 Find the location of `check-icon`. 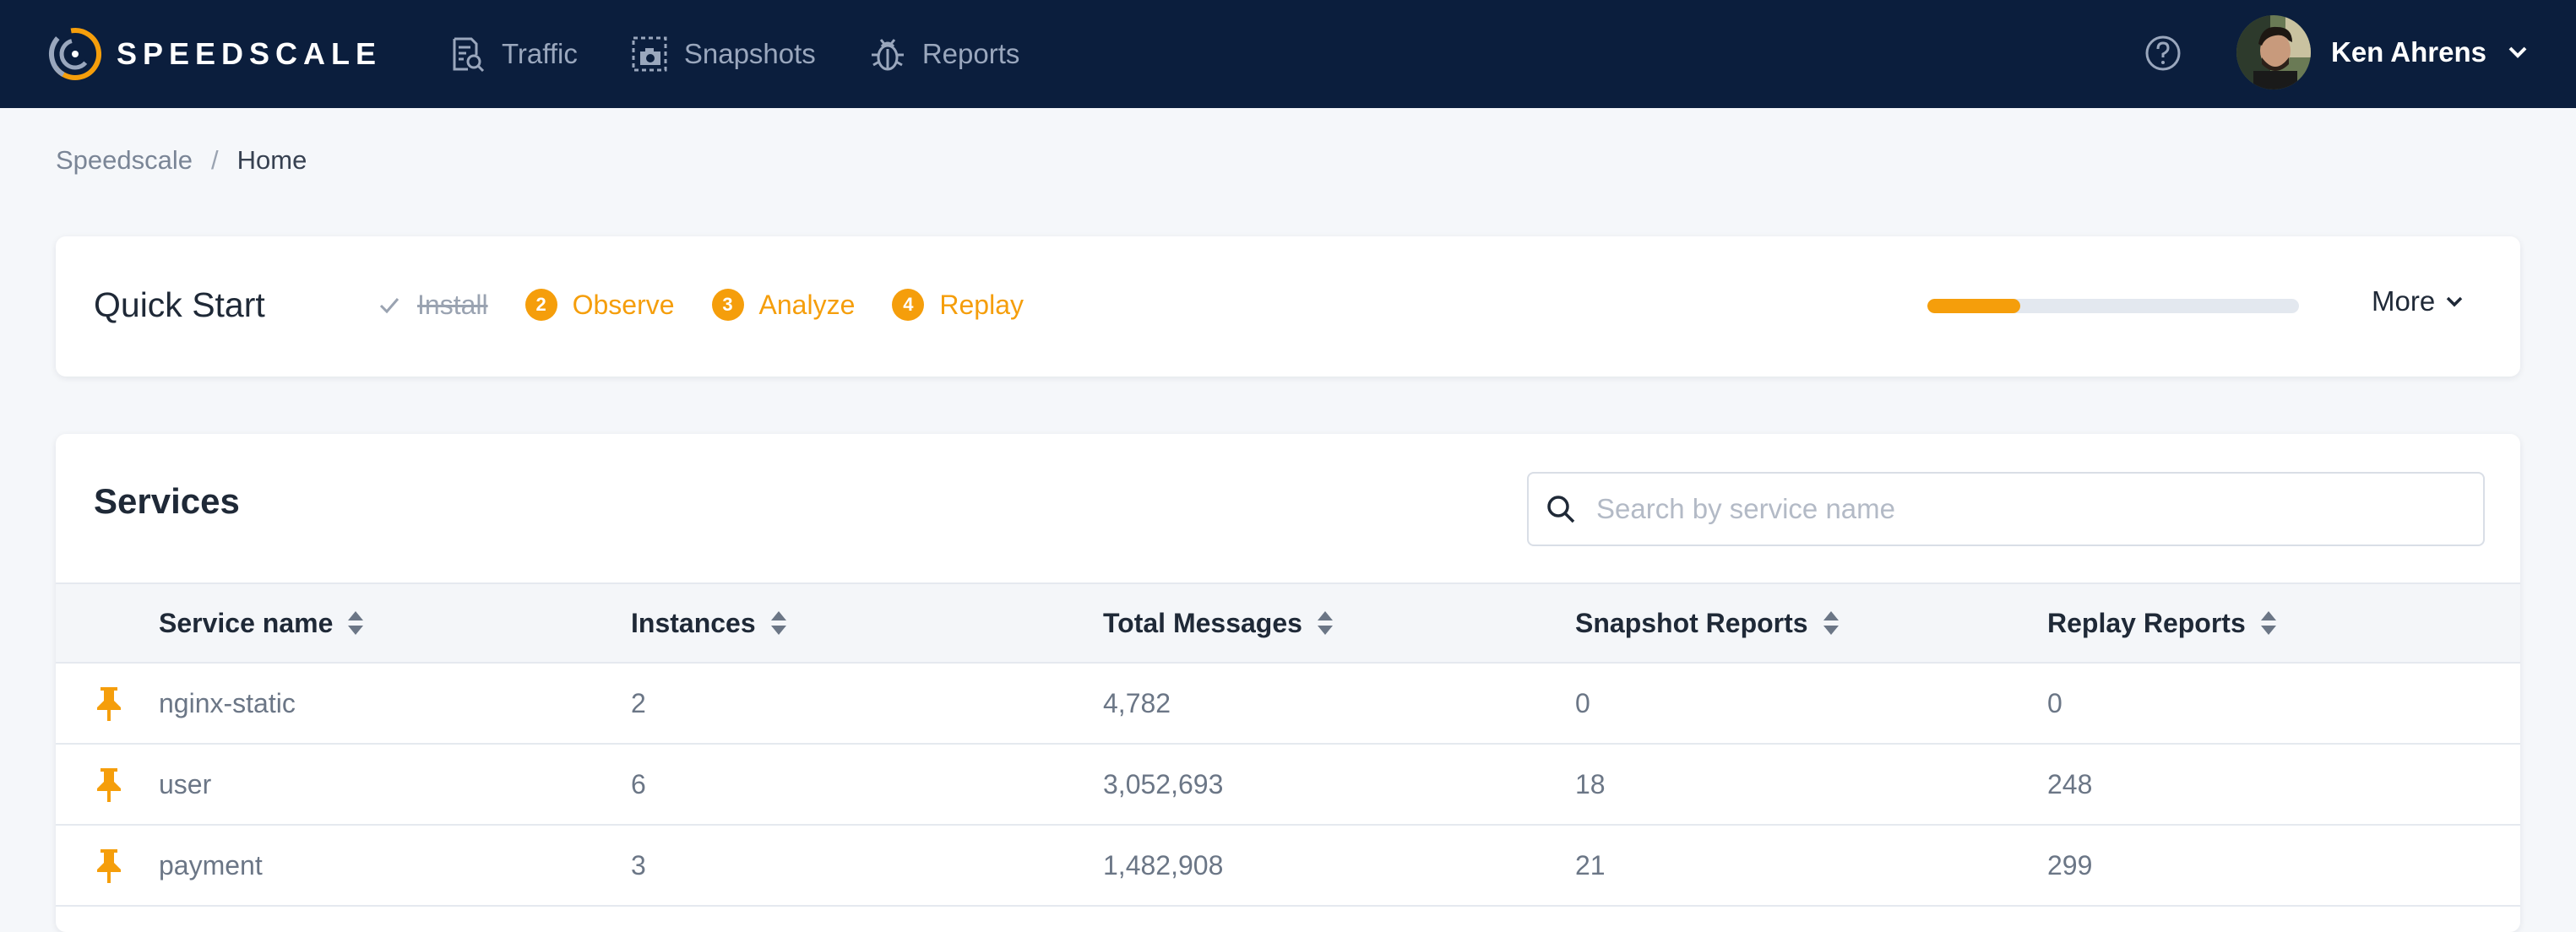

check-icon is located at coordinates (389, 306).